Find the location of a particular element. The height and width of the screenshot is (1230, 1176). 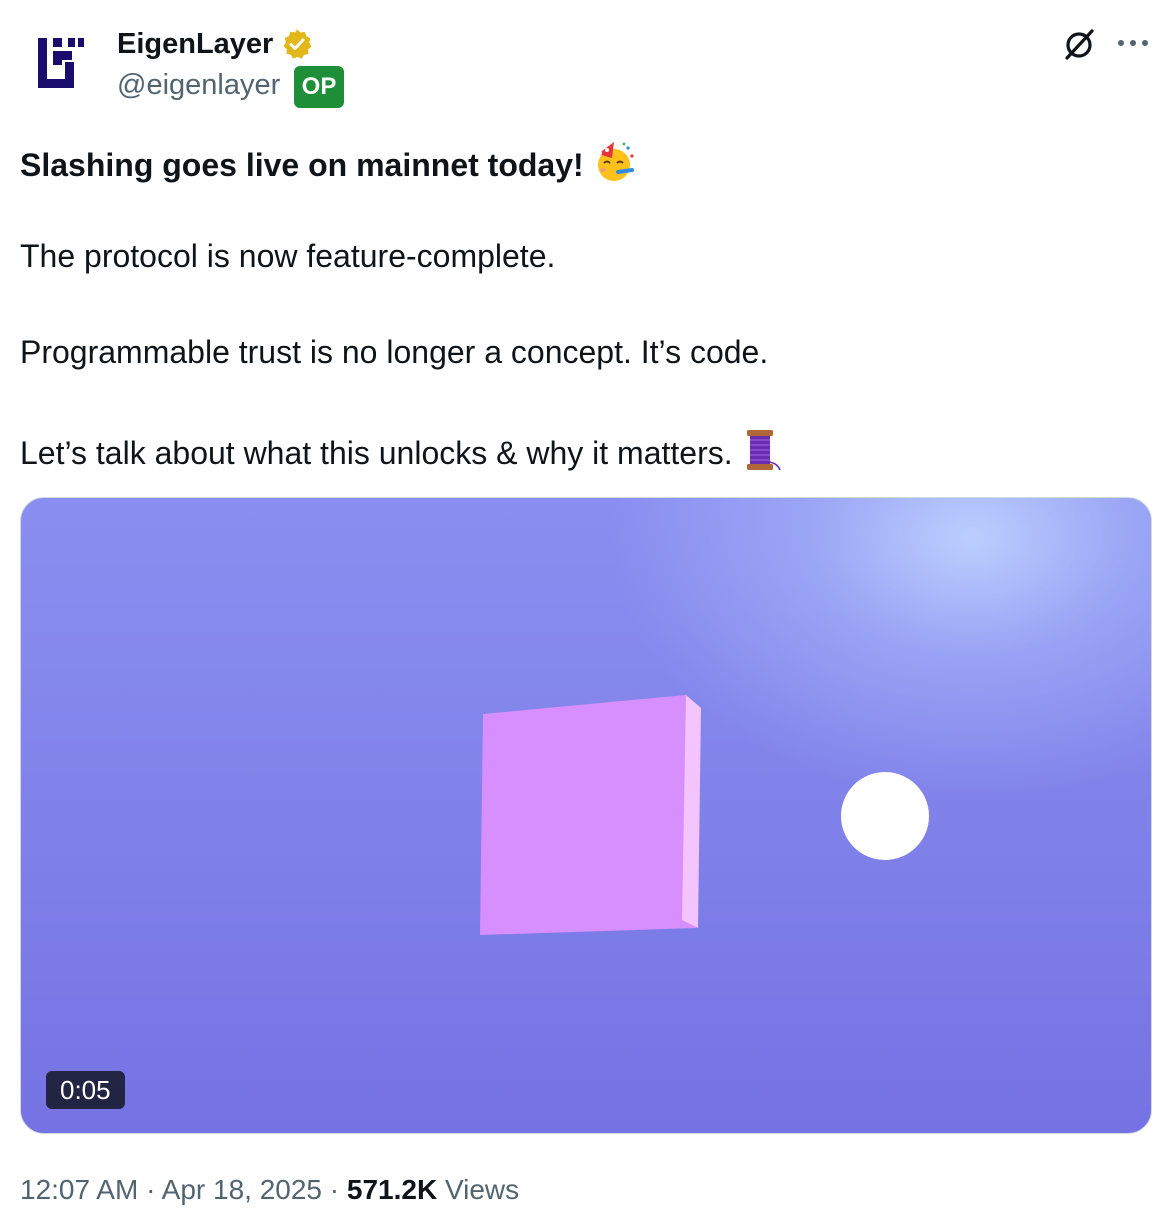

author-handle: @eigenlayer is located at coordinates (198, 85).